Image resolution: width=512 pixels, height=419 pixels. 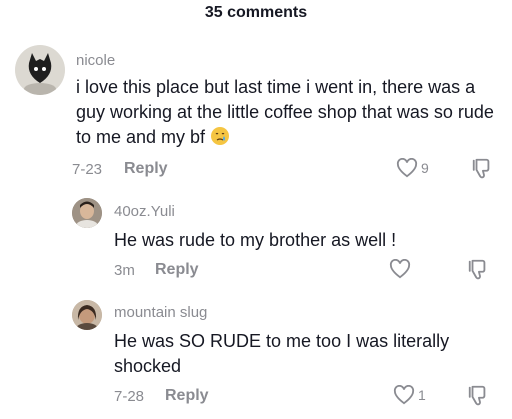 What do you see at coordinates (425, 168) in the screenshot?
I see `like-count: 9` at bounding box center [425, 168].